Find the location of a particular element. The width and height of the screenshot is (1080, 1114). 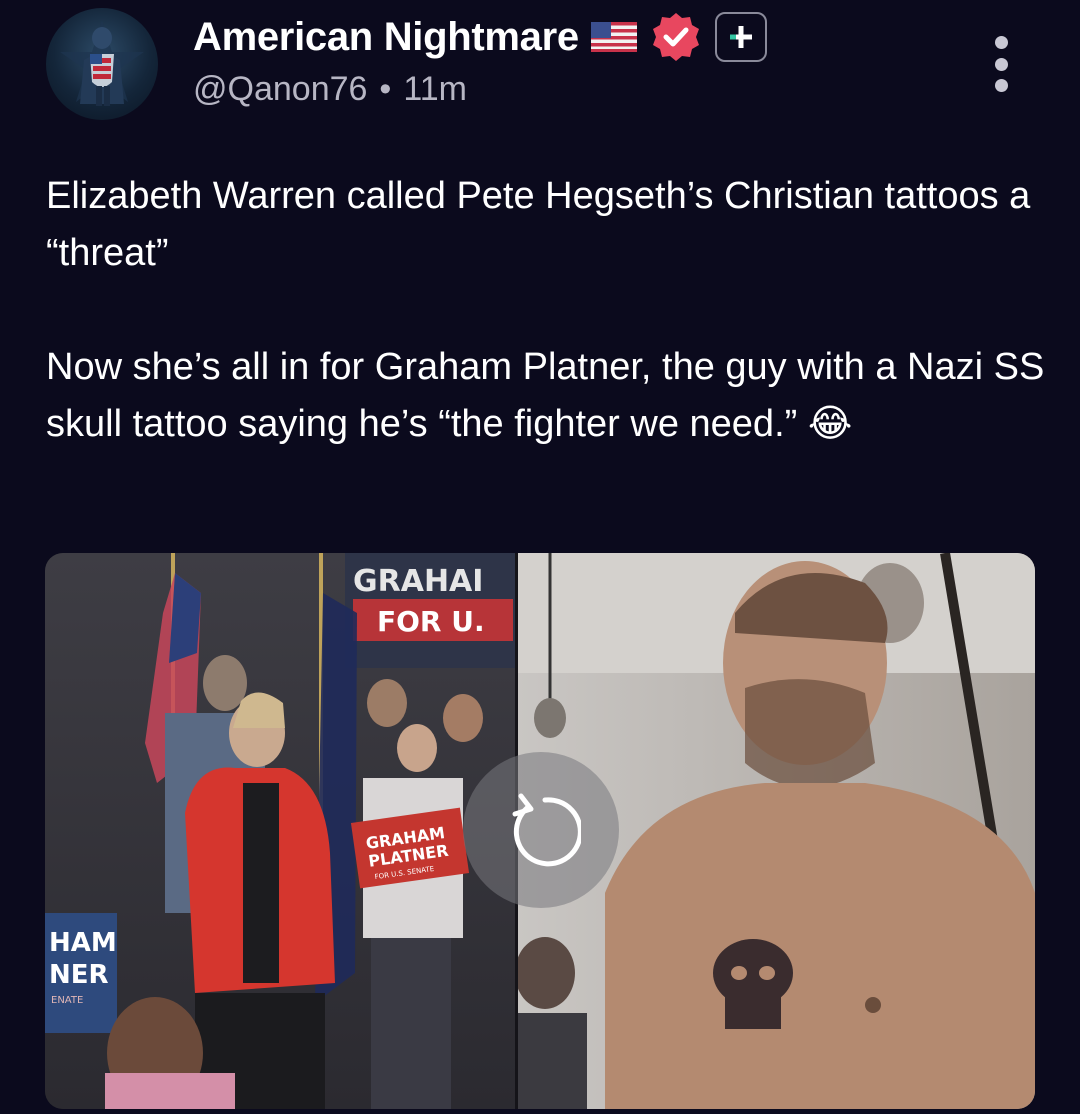

left-sign-line3: ENATE is located at coordinates (67, 1000).